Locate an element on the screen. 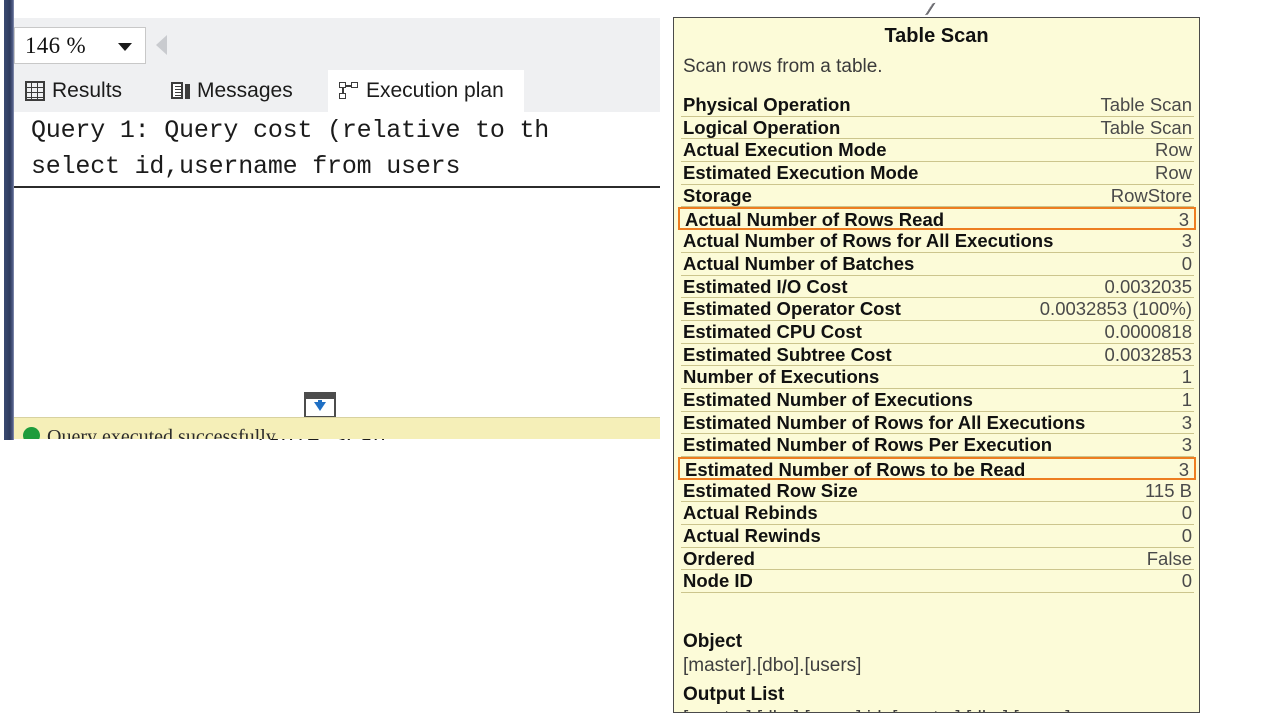 Image resolution: width=1280 pixels, height=720 pixels. tooltip-footer-label: Object is located at coordinates (713, 641).